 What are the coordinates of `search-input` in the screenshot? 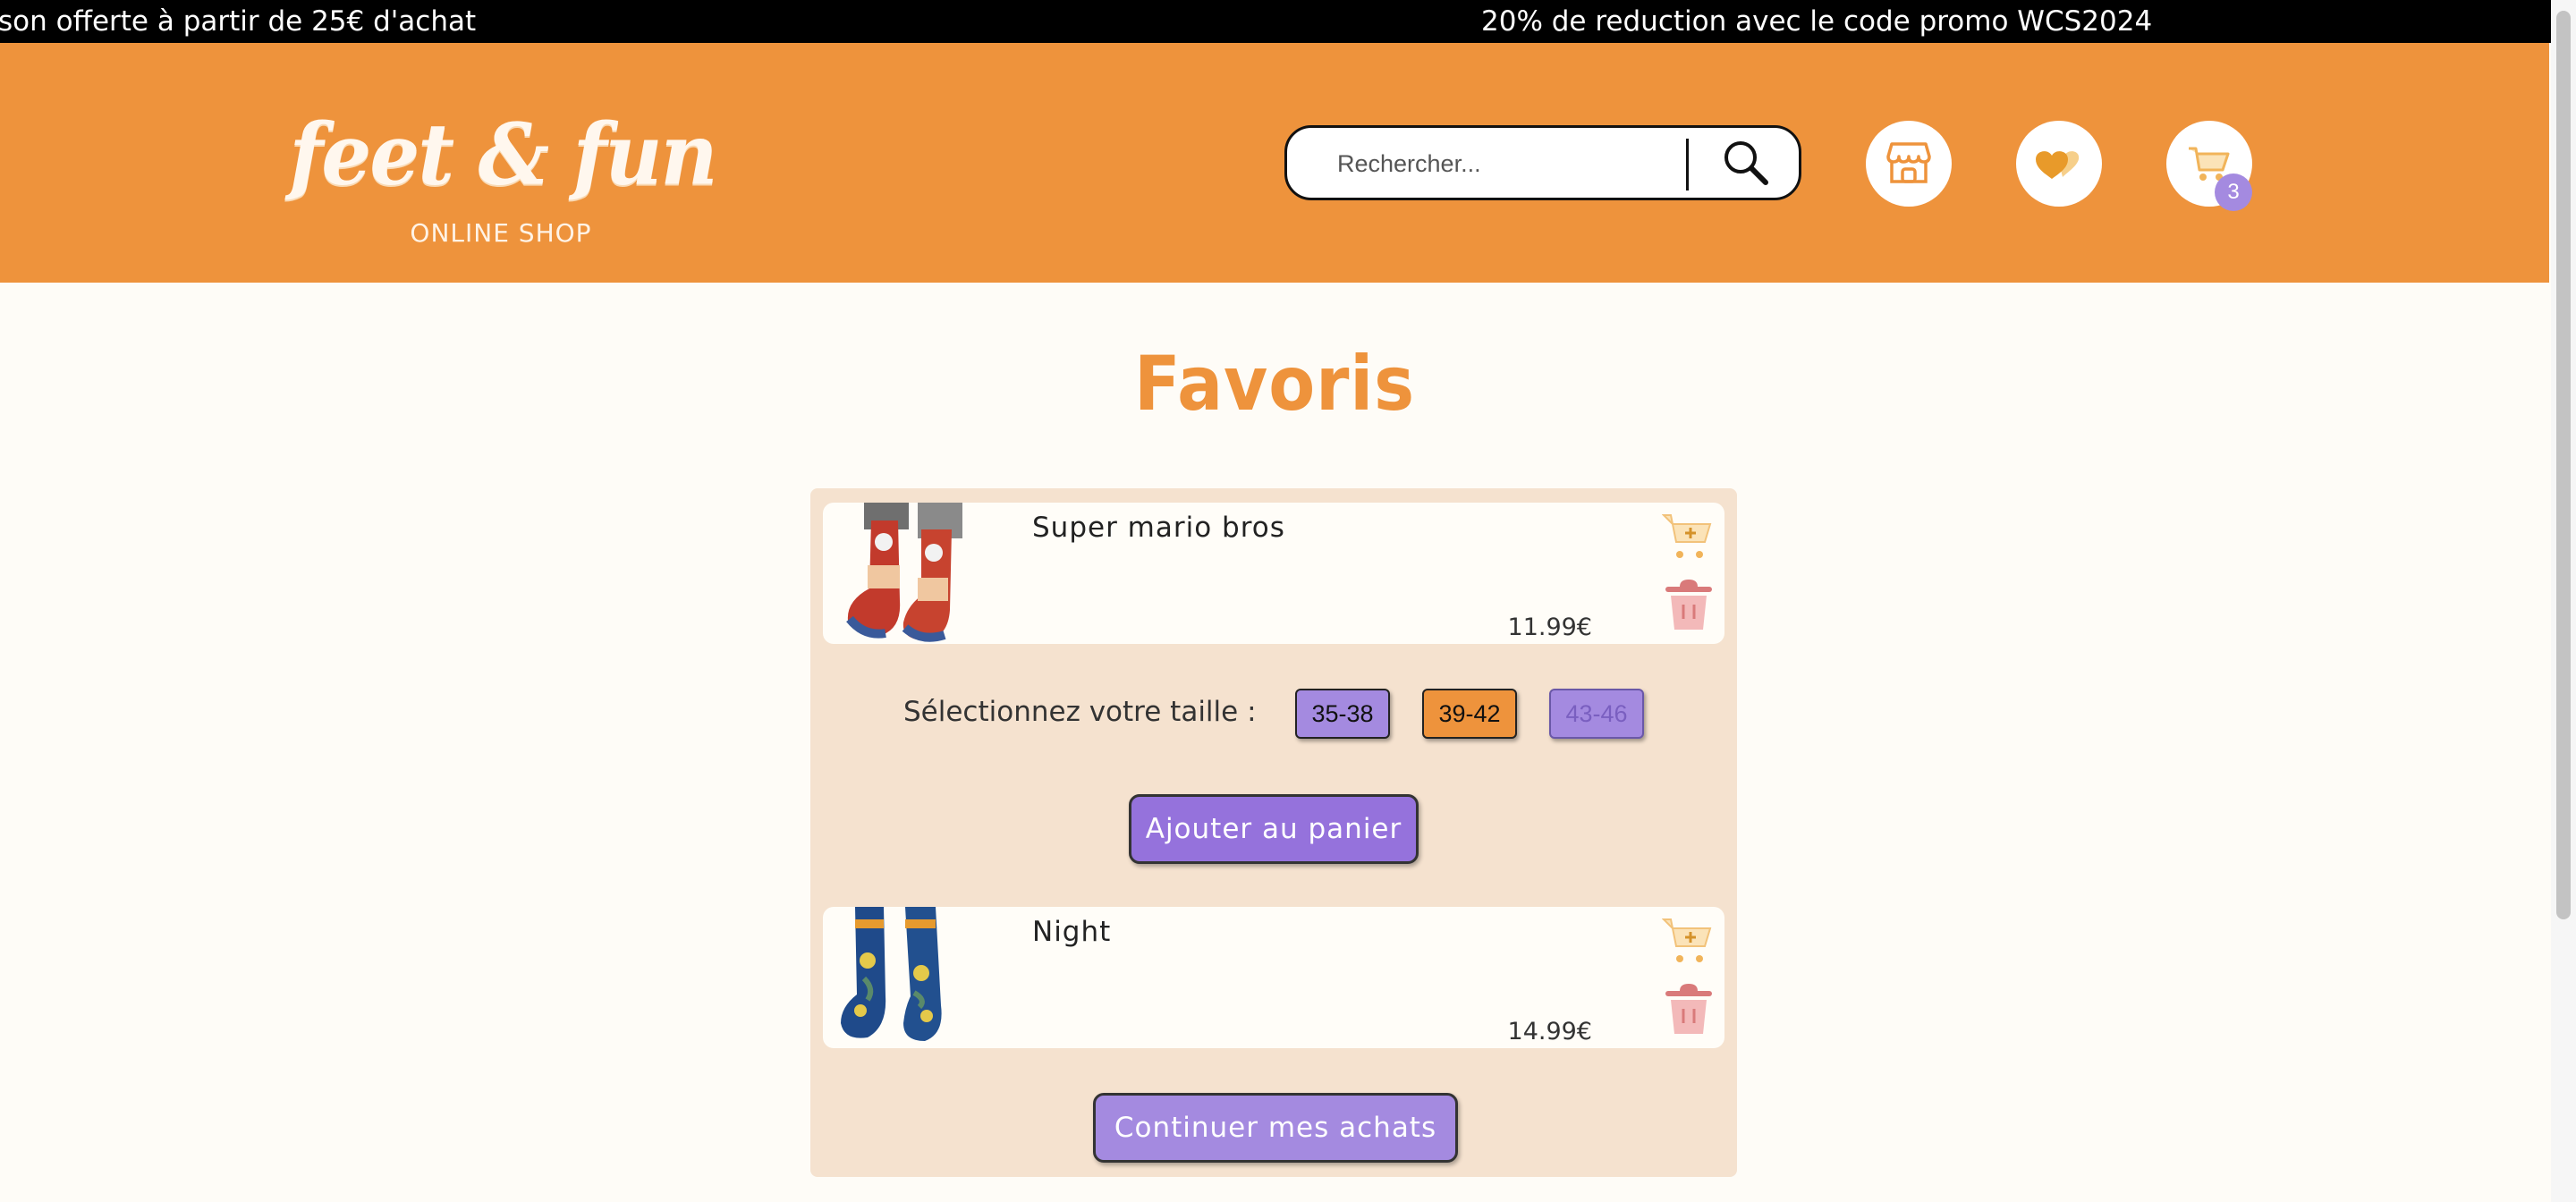 It's located at (1507, 163).